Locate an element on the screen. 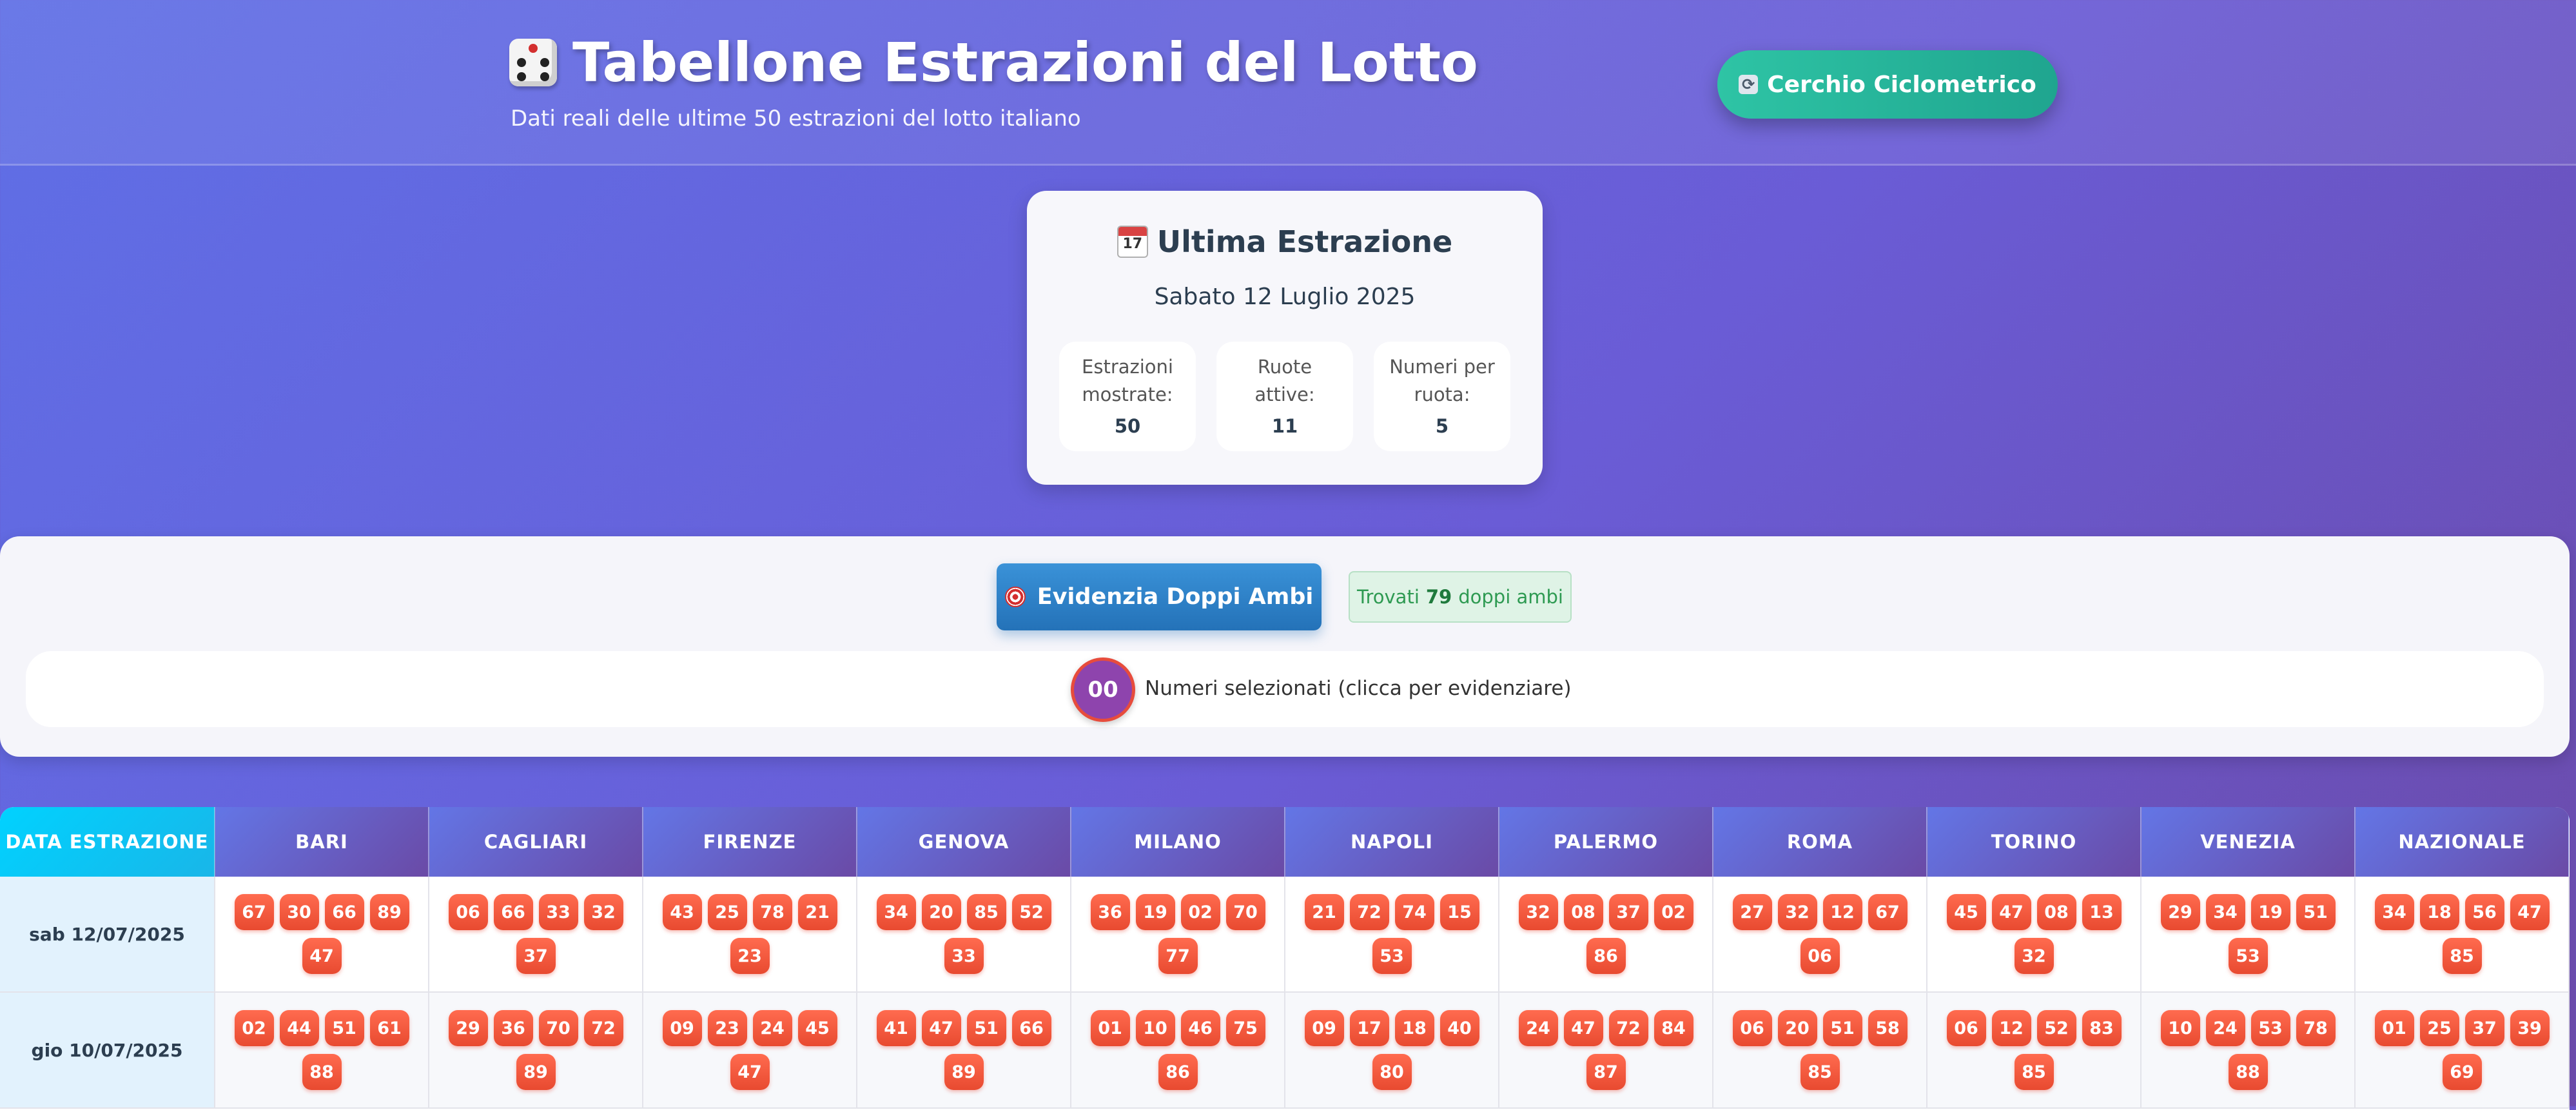 The image size is (2576, 1110). lotto-number: 08 is located at coordinates (1583, 912).